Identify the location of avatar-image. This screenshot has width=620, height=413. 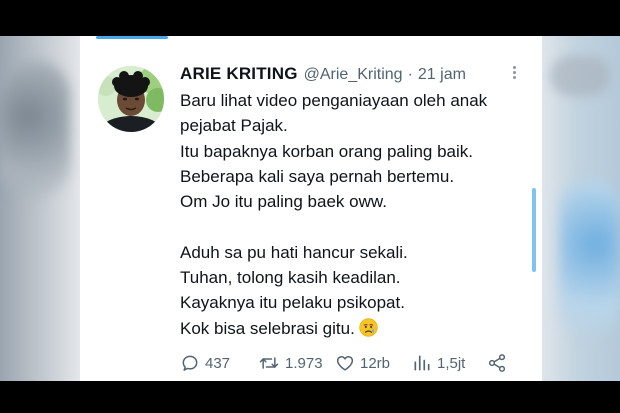
(131, 99).